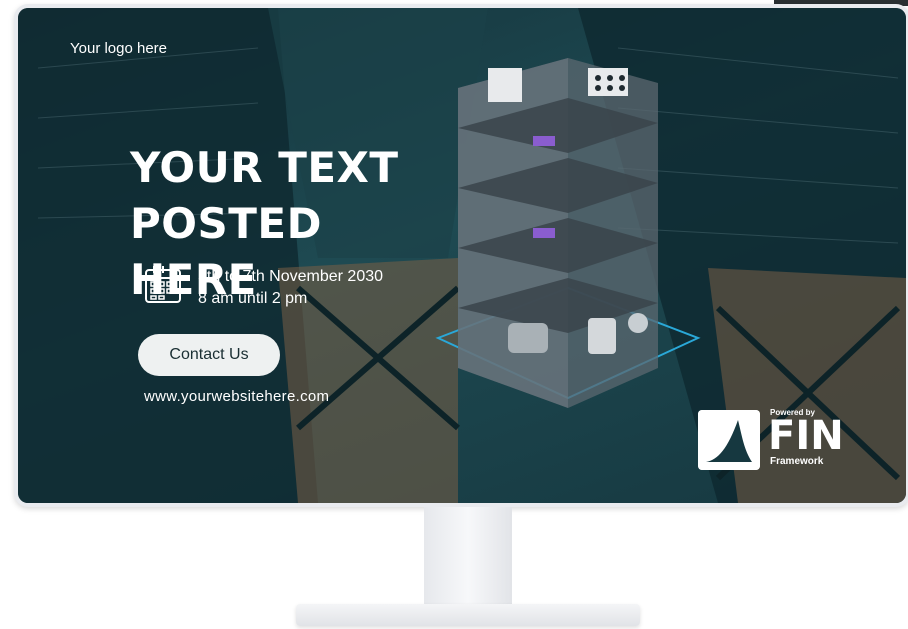 This screenshot has width=908, height=629. What do you see at coordinates (163, 284) in the screenshot?
I see `calendar-icon` at bounding box center [163, 284].